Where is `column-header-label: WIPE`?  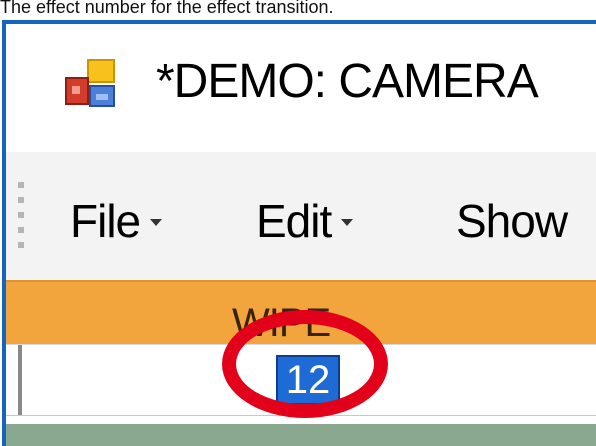 column-header-label: WIPE is located at coordinates (281, 323).